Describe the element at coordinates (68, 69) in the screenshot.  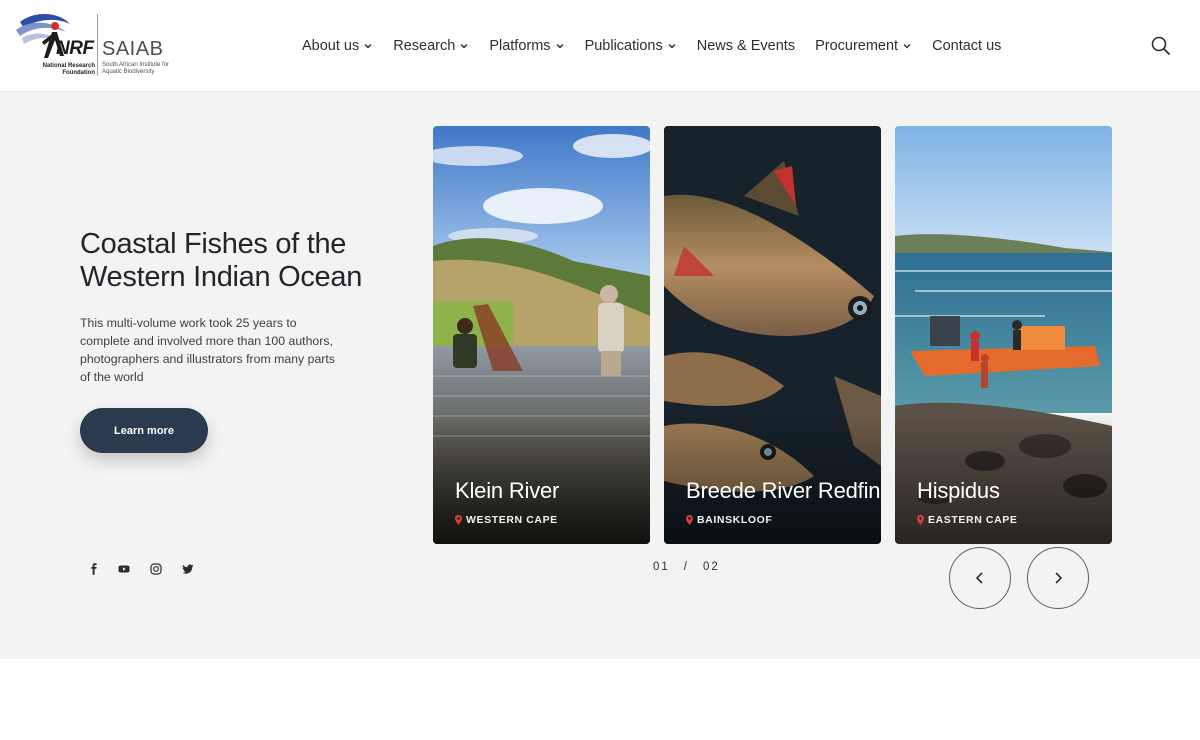
I see `nrf-subtitle: National Research Foundation` at that location.